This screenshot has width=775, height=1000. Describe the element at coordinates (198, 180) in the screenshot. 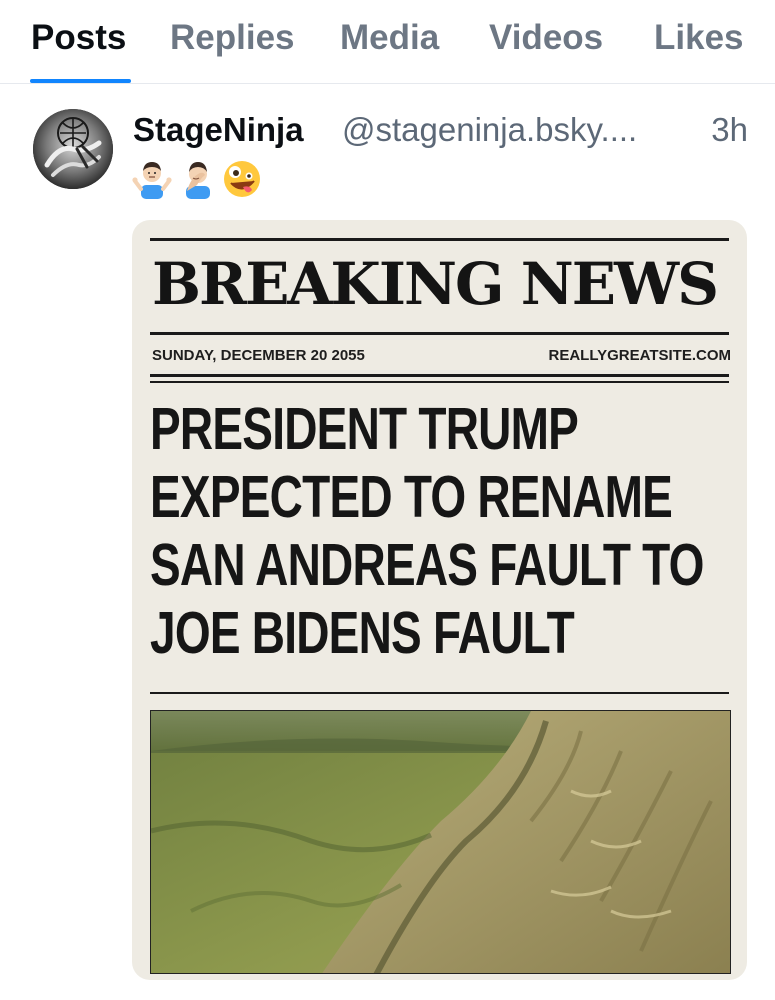

I see `person-facepalming-icon` at that location.